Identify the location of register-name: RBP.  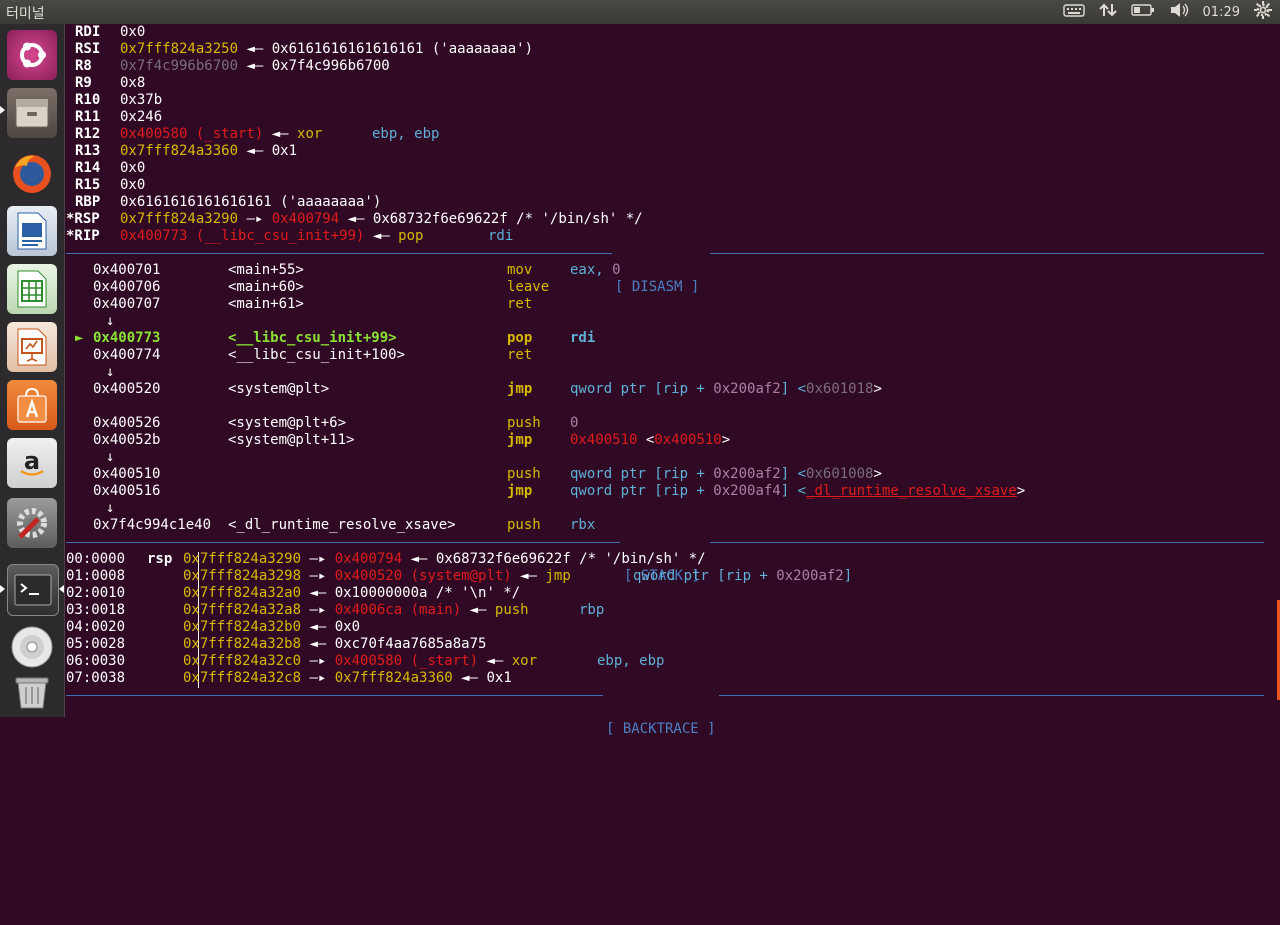
(88, 202).